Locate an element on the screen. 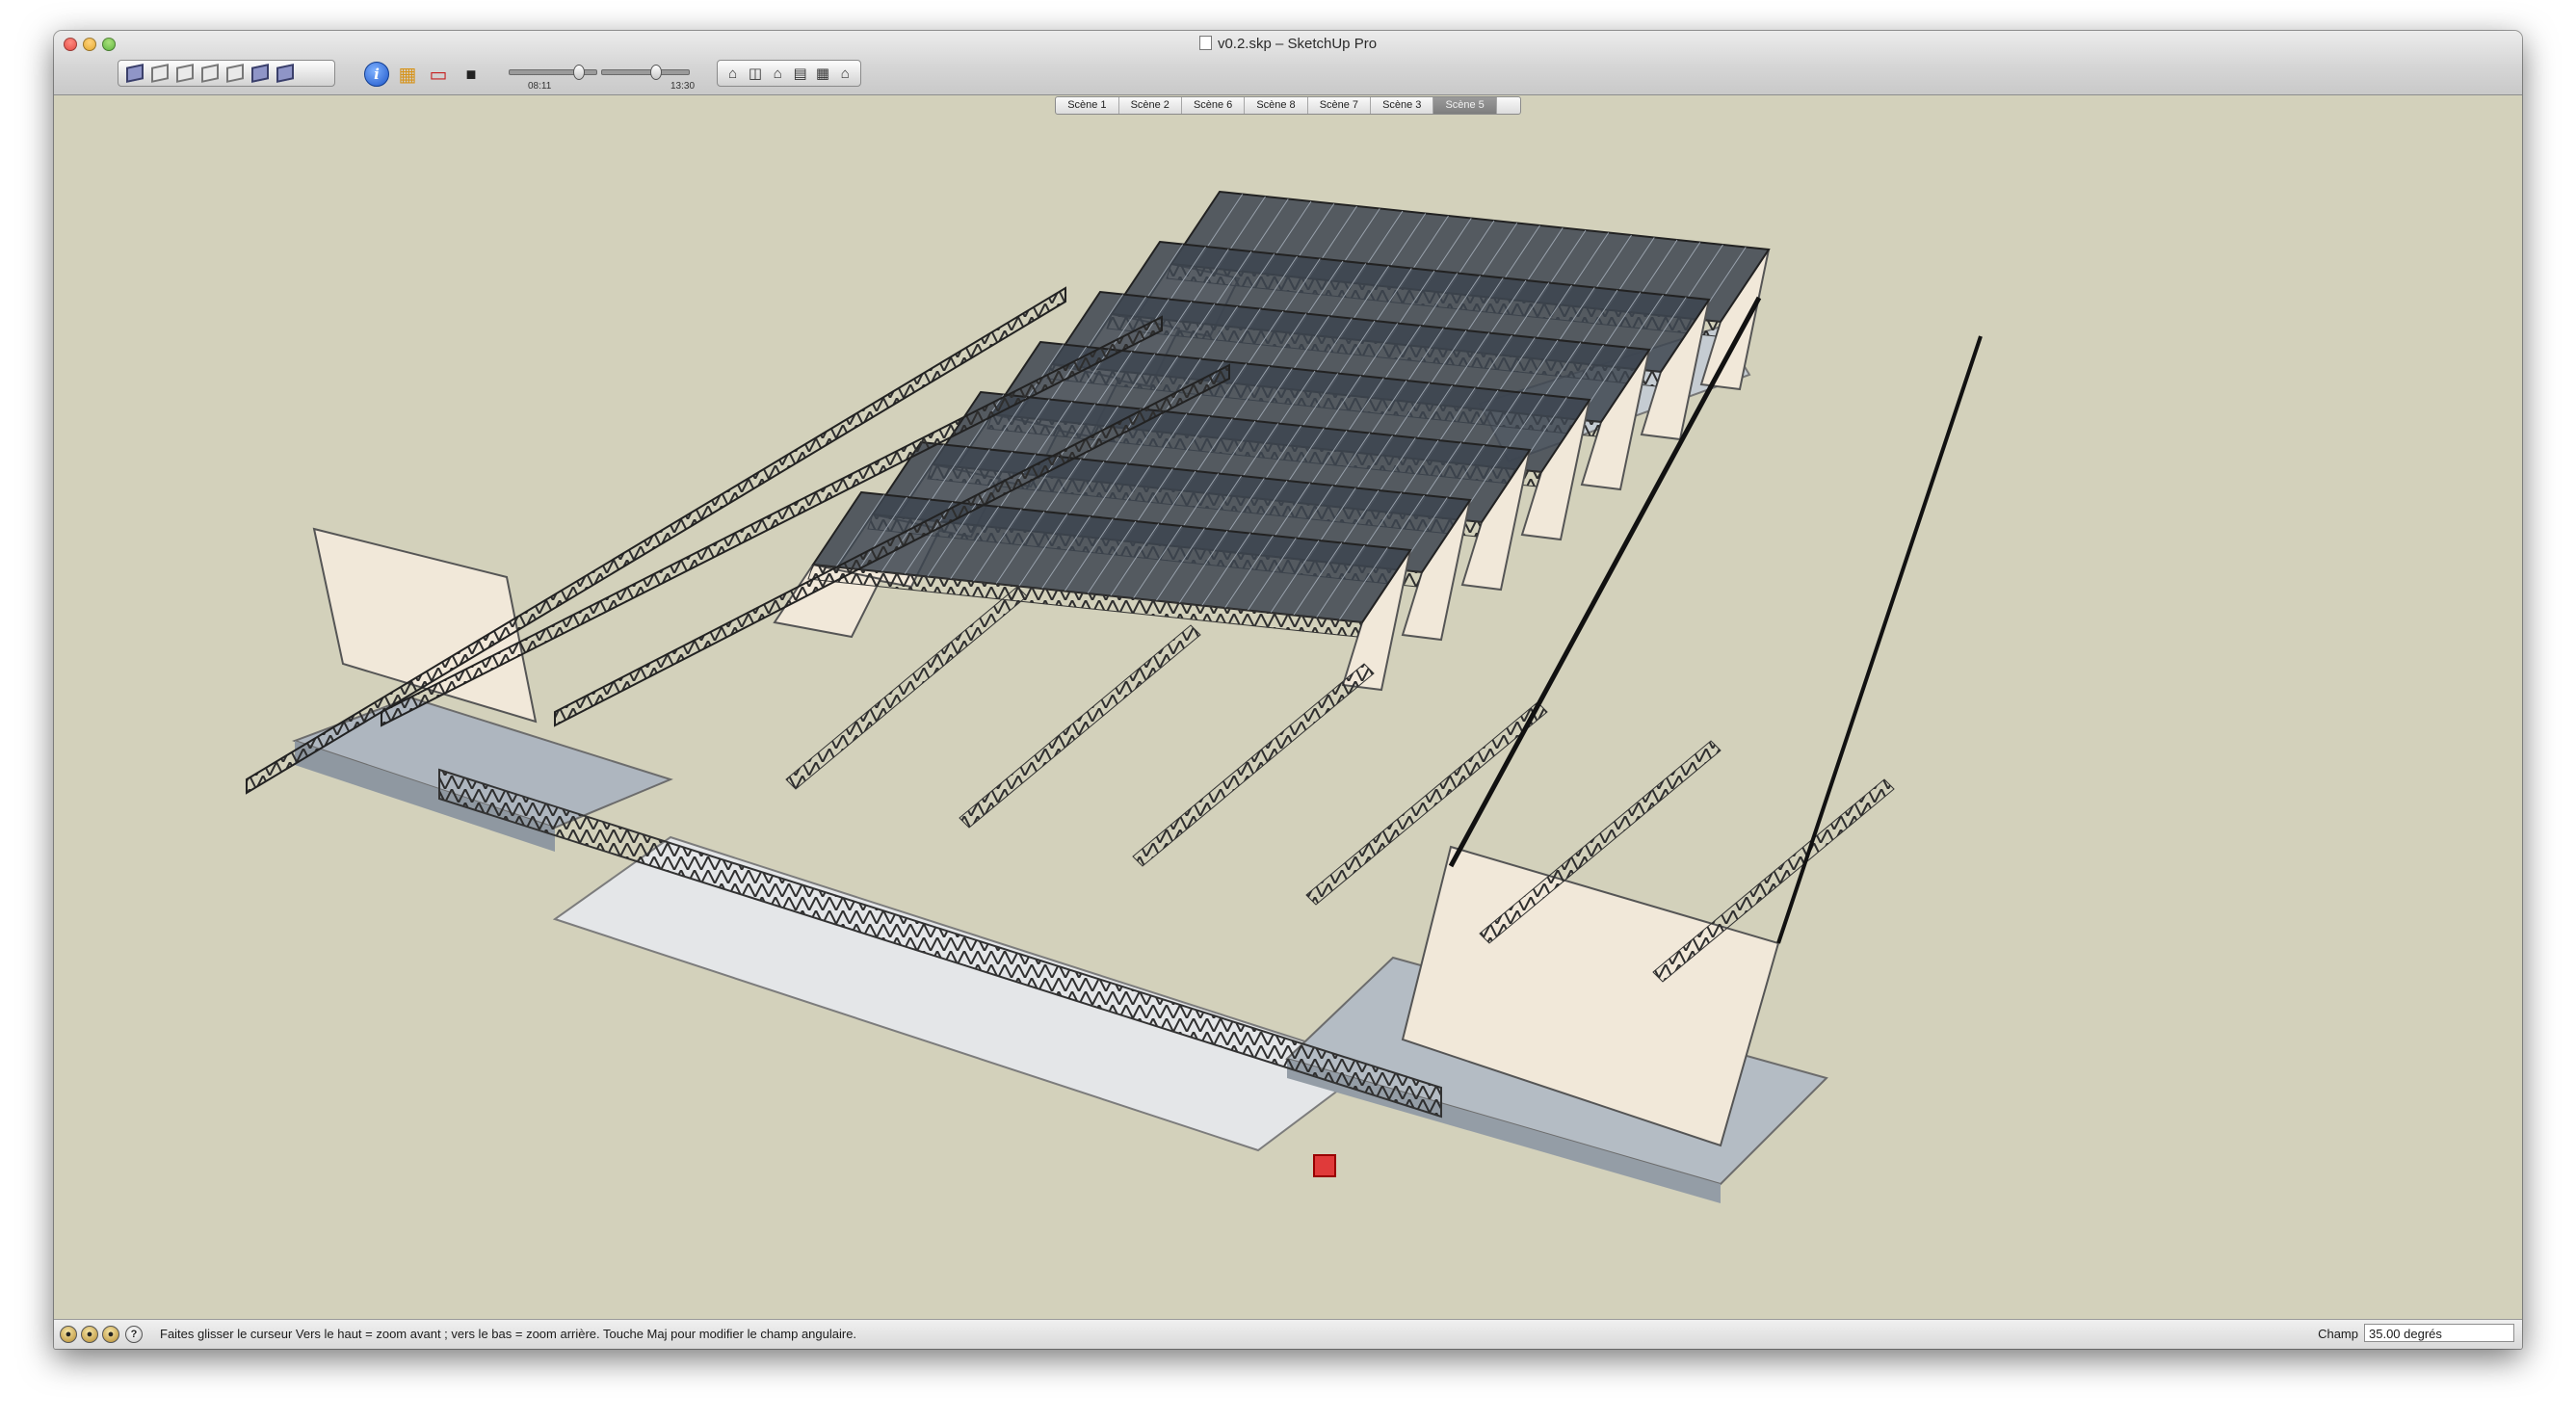  shadow-start-time: 08:11 is located at coordinates (540, 86).